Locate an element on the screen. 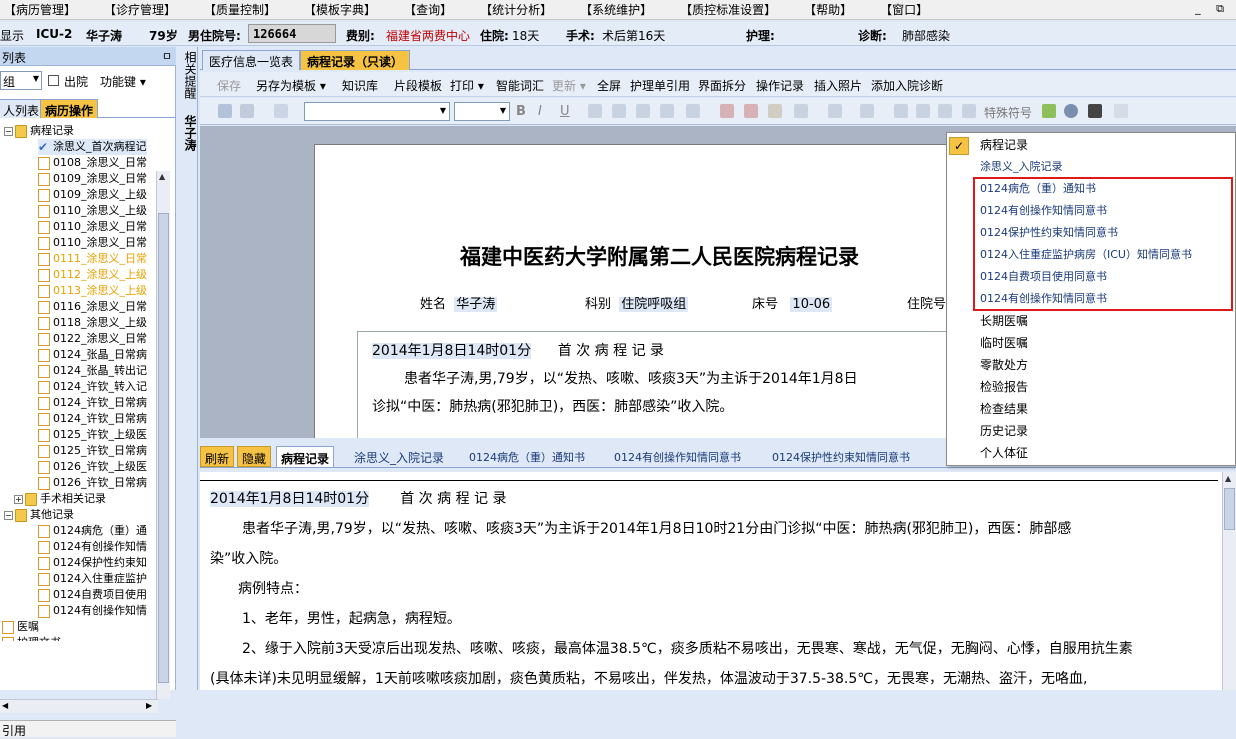 This screenshot has width=1236, height=739. insert-photo-button: 插入照片 is located at coordinates (838, 85).